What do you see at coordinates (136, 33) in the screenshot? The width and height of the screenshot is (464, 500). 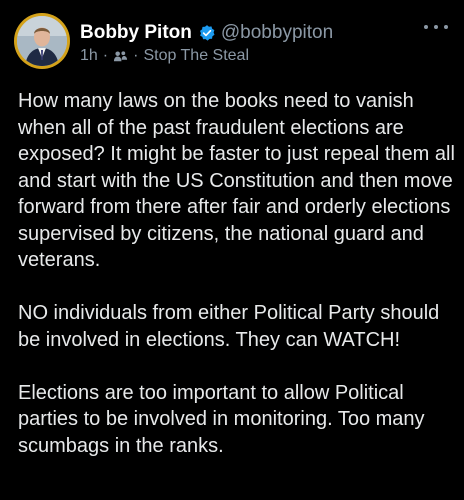 I see `author-display-name: Bobby Piton` at bounding box center [136, 33].